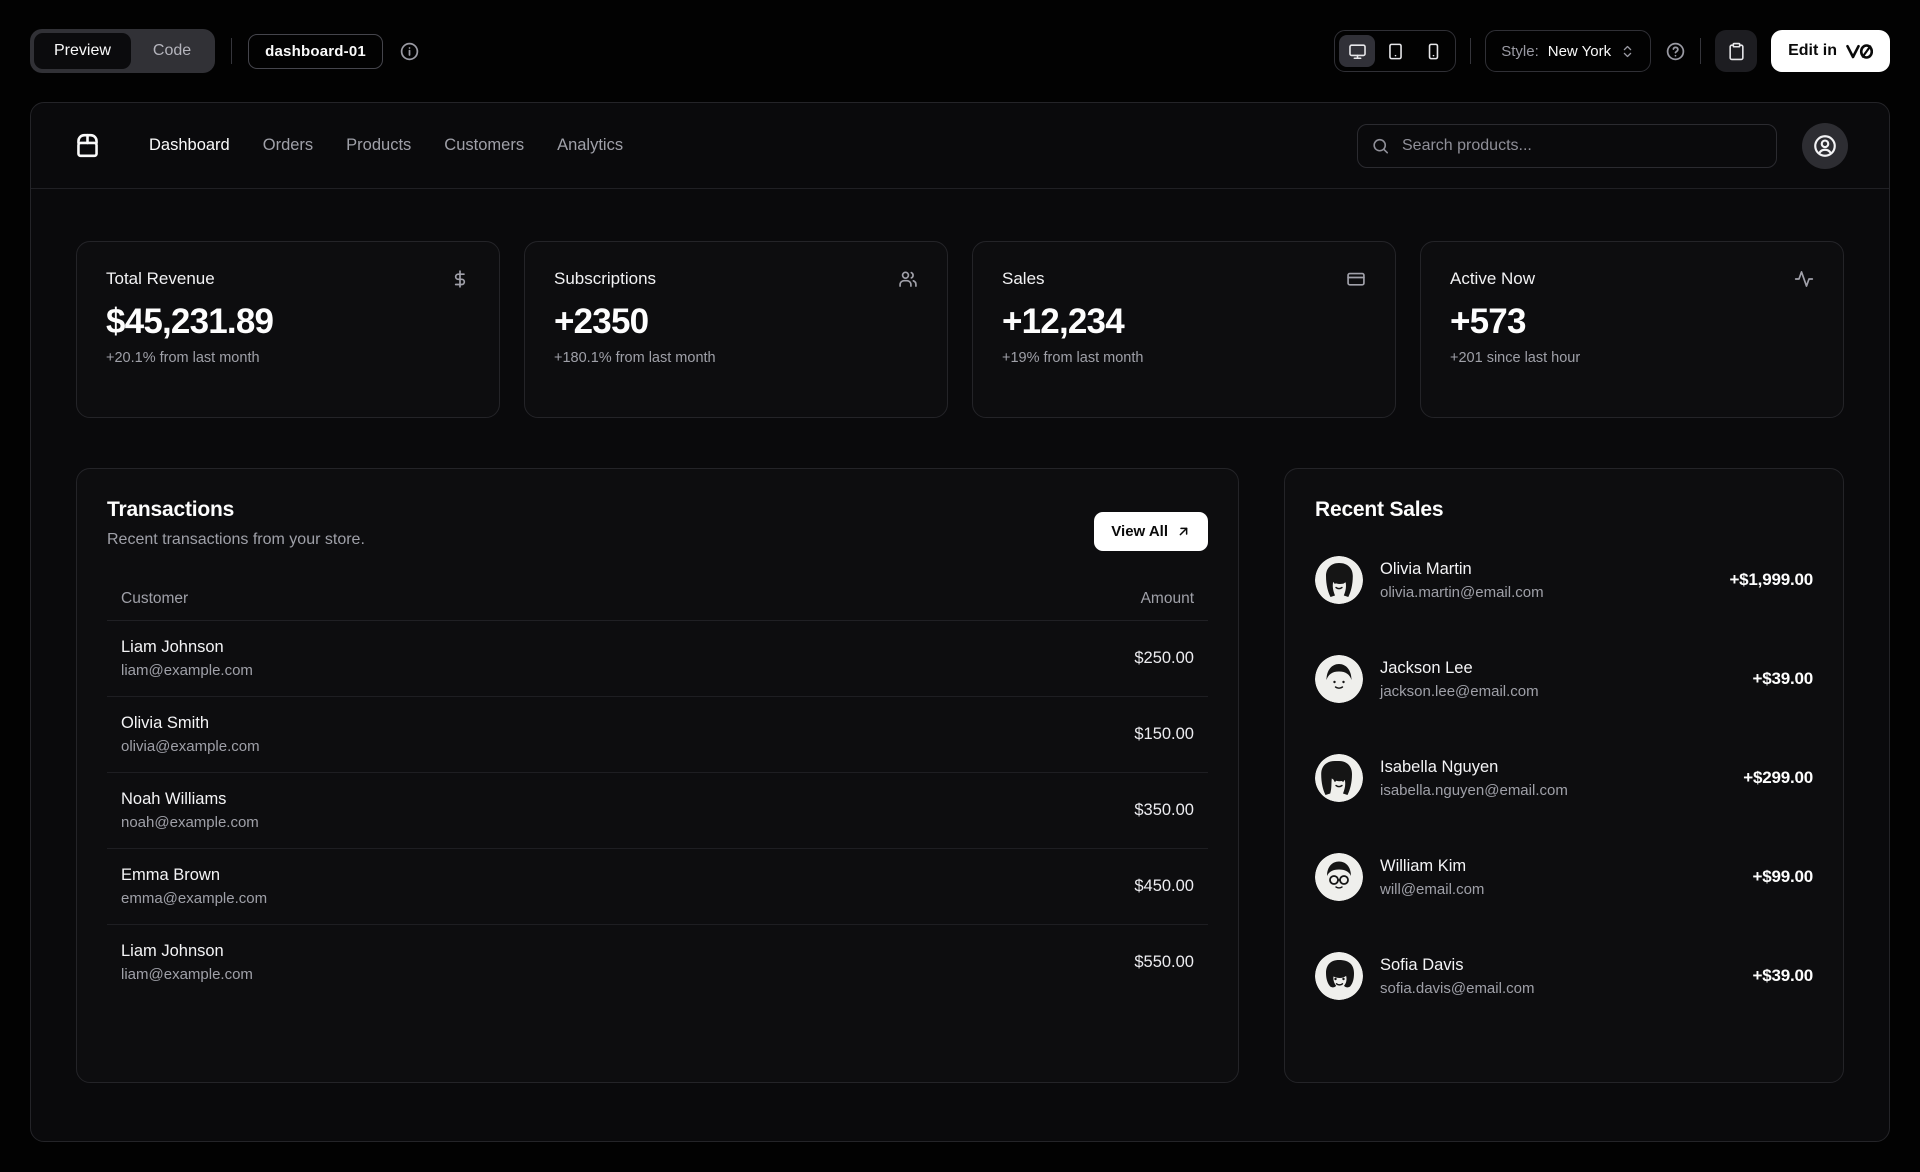  Describe the element at coordinates (1073, 358) in the screenshot. I see `stat-change: +19% from last month` at that location.